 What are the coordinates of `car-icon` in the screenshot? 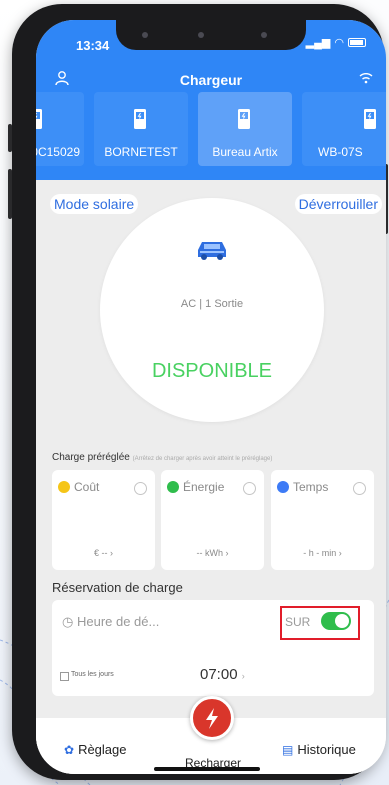 It's located at (212, 251).